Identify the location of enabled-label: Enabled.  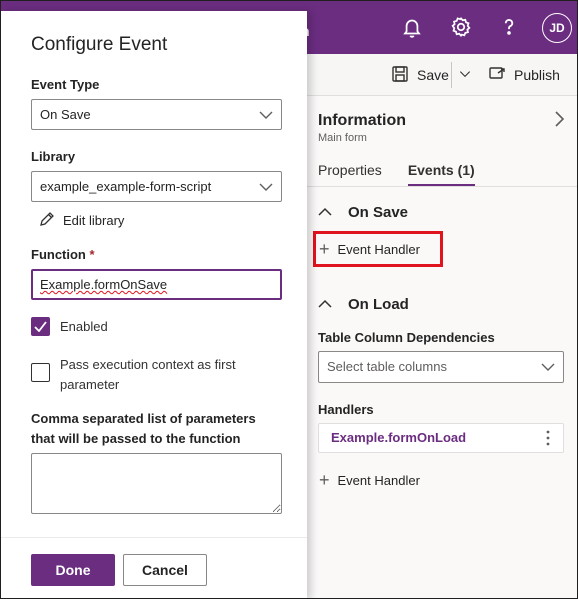
(84, 326).